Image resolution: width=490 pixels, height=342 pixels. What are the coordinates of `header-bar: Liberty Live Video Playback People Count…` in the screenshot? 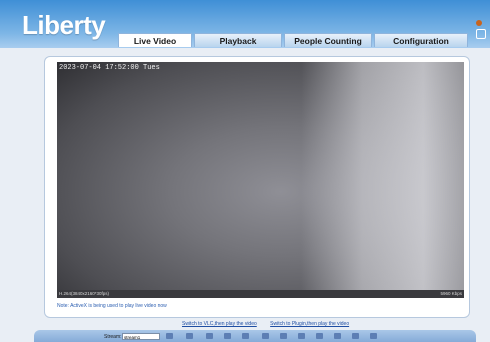 It's located at (245, 24).